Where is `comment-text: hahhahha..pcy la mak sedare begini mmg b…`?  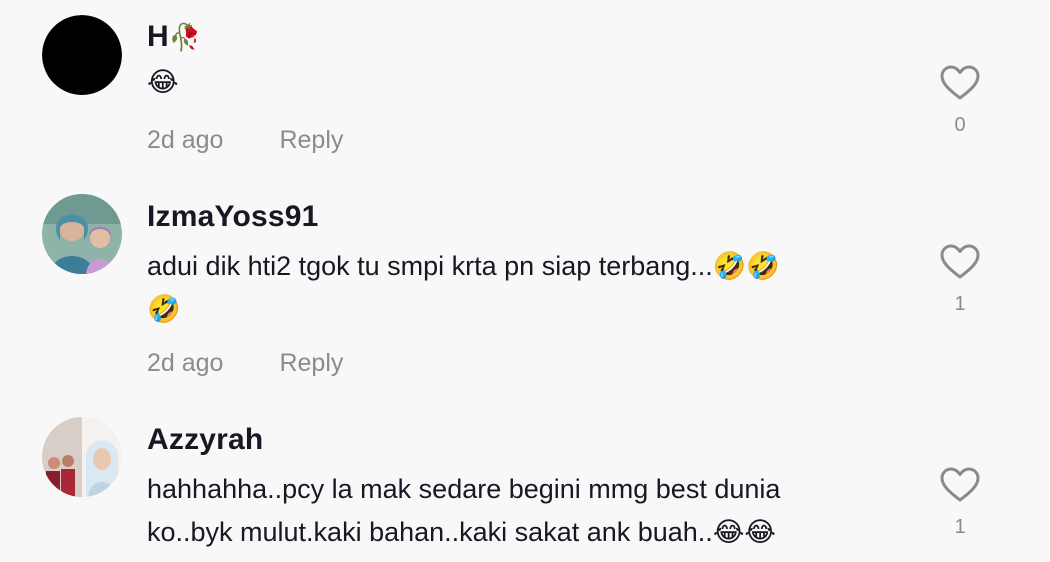
comment-text: hahhahha..pcy la mak sedare begini mmg b… is located at coordinates (464, 510).